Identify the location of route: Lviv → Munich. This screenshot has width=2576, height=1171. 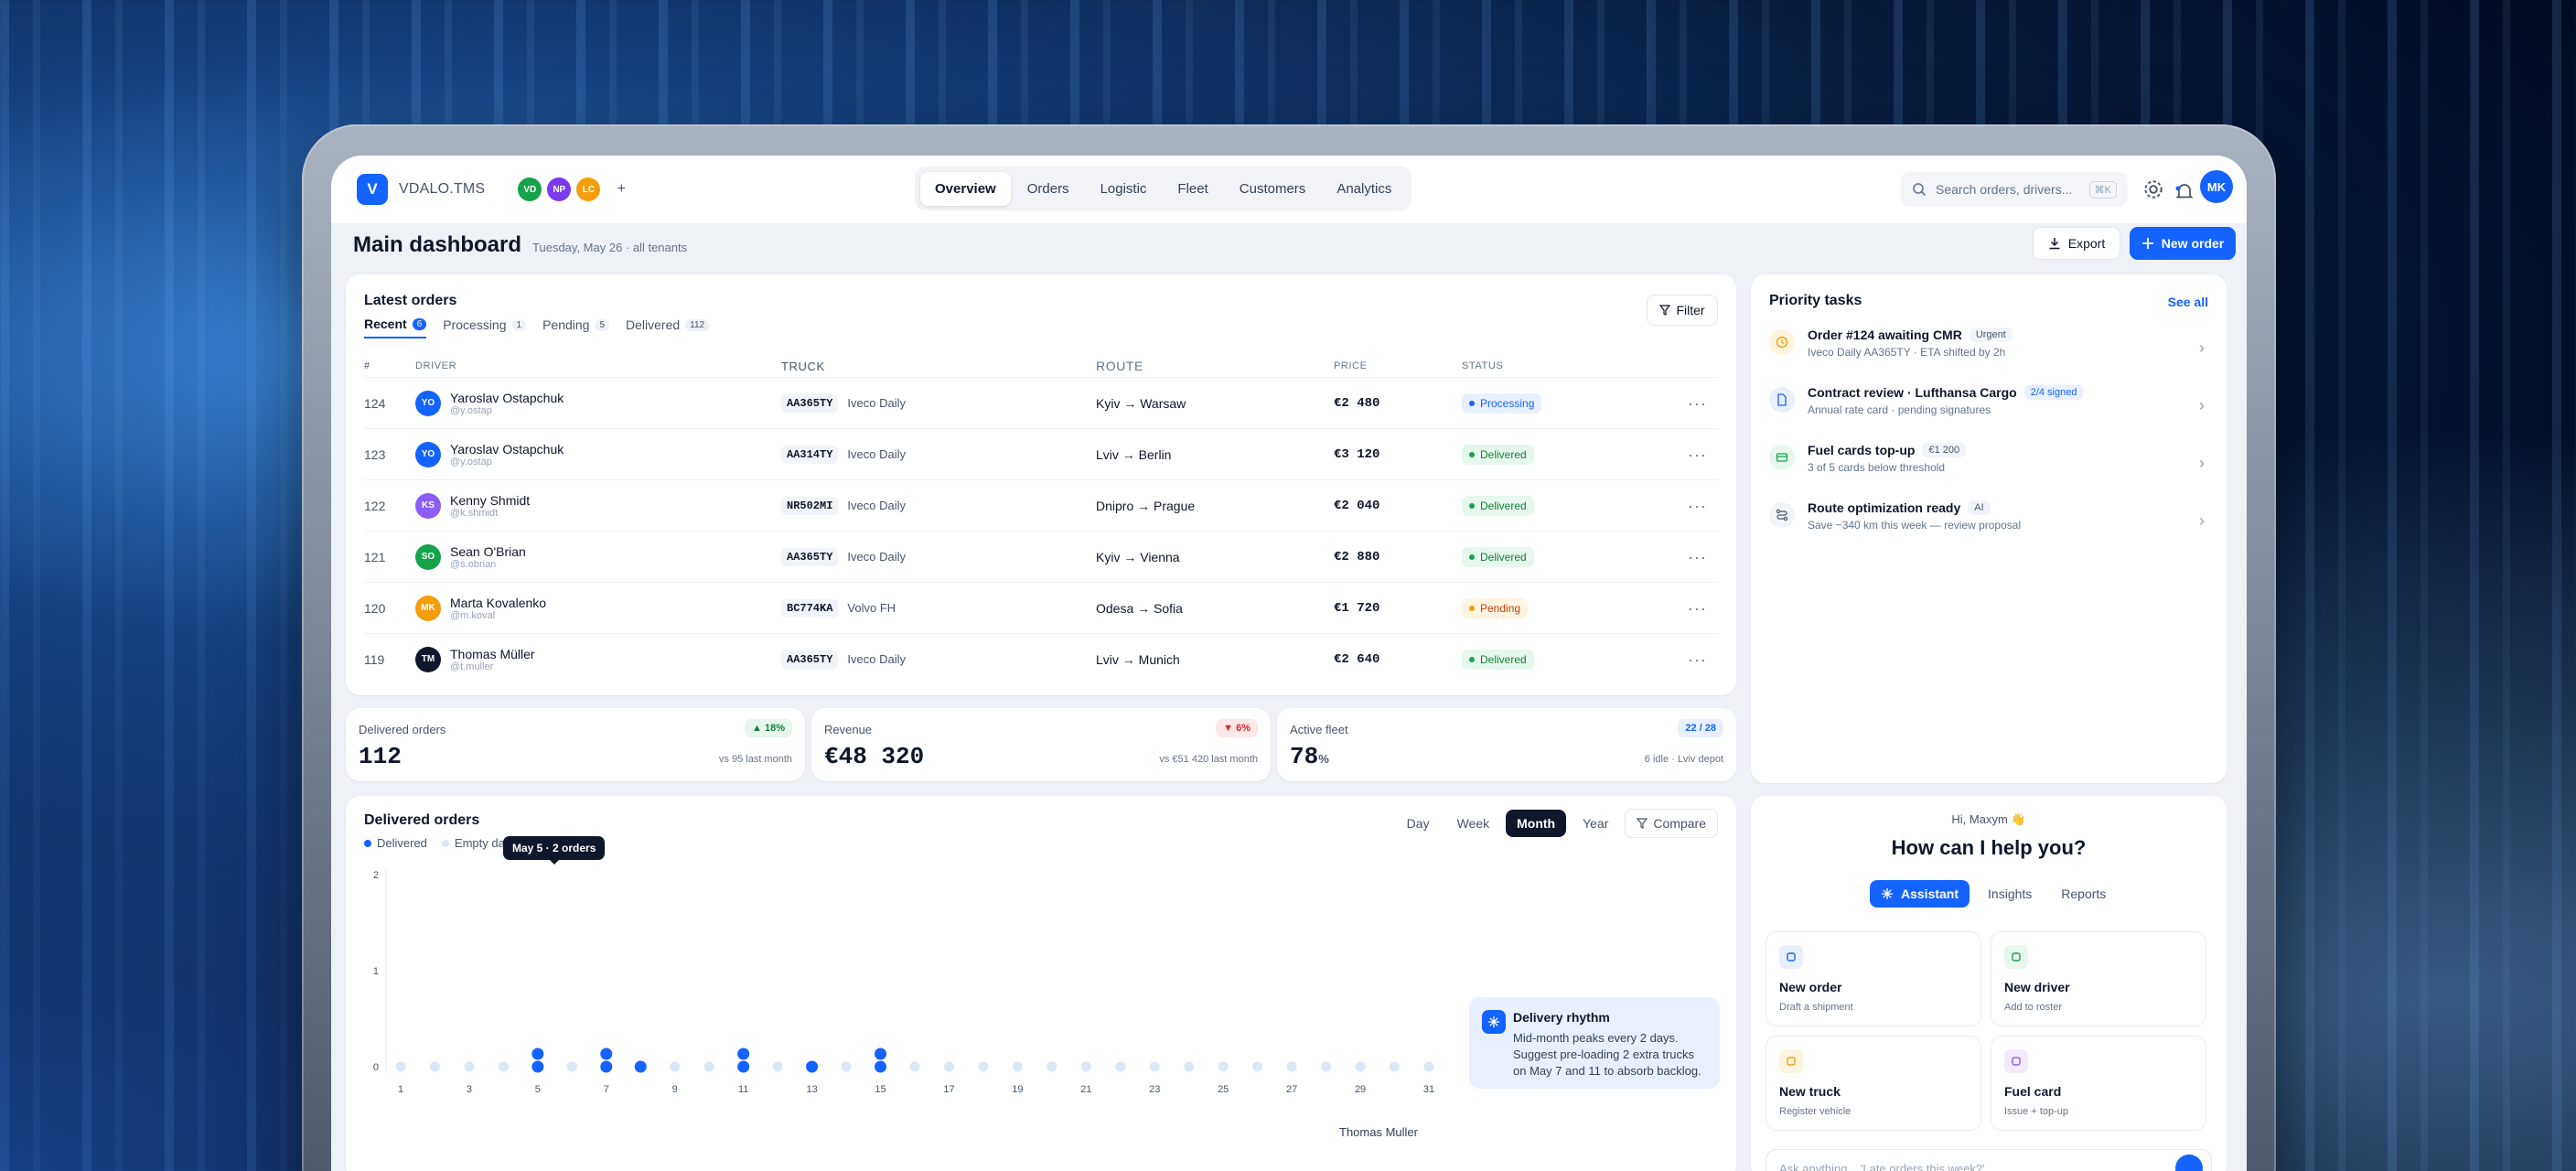
(1138, 659).